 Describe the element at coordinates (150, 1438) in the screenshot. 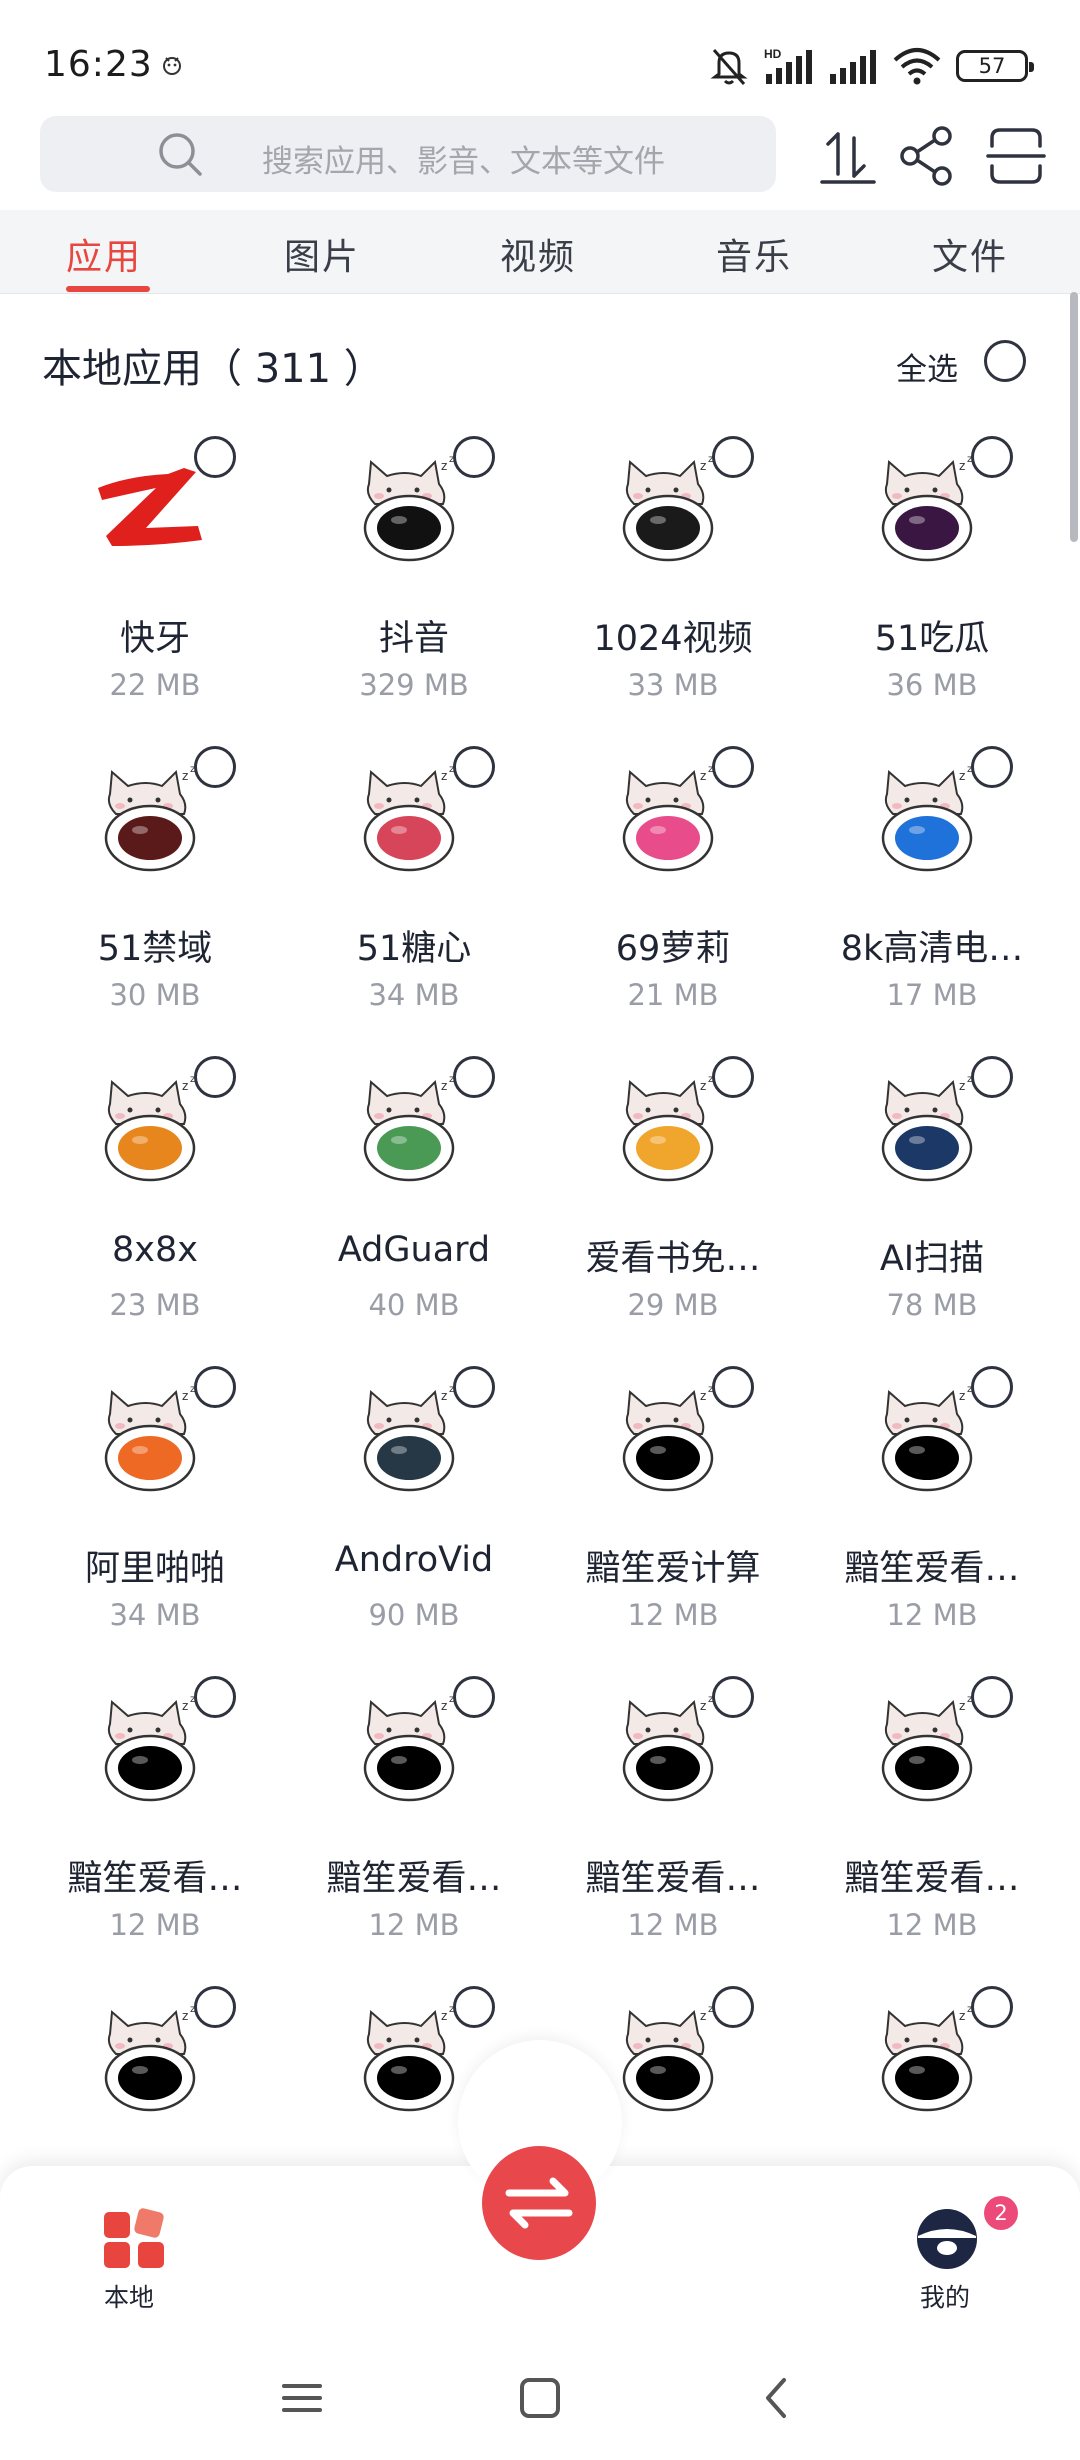

I see `alipapa-icon: z z` at that location.